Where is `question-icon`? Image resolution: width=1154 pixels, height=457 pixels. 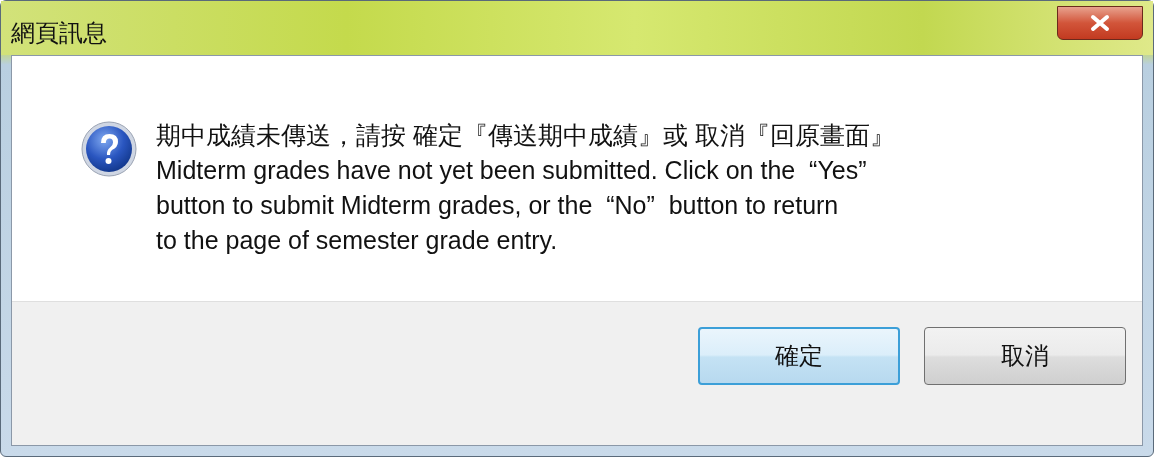 question-icon is located at coordinates (109, 149).